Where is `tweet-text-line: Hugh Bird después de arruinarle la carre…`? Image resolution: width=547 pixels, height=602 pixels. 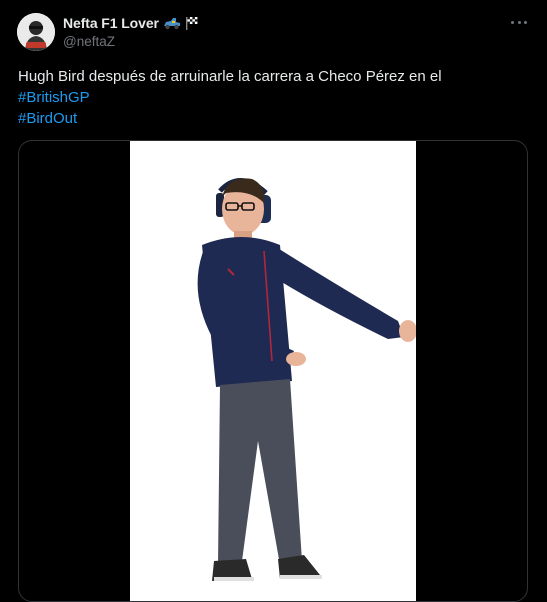 tweet-text-line: Hugh Bird después de arruinarle la carre… is located at coordinates (230, 76).